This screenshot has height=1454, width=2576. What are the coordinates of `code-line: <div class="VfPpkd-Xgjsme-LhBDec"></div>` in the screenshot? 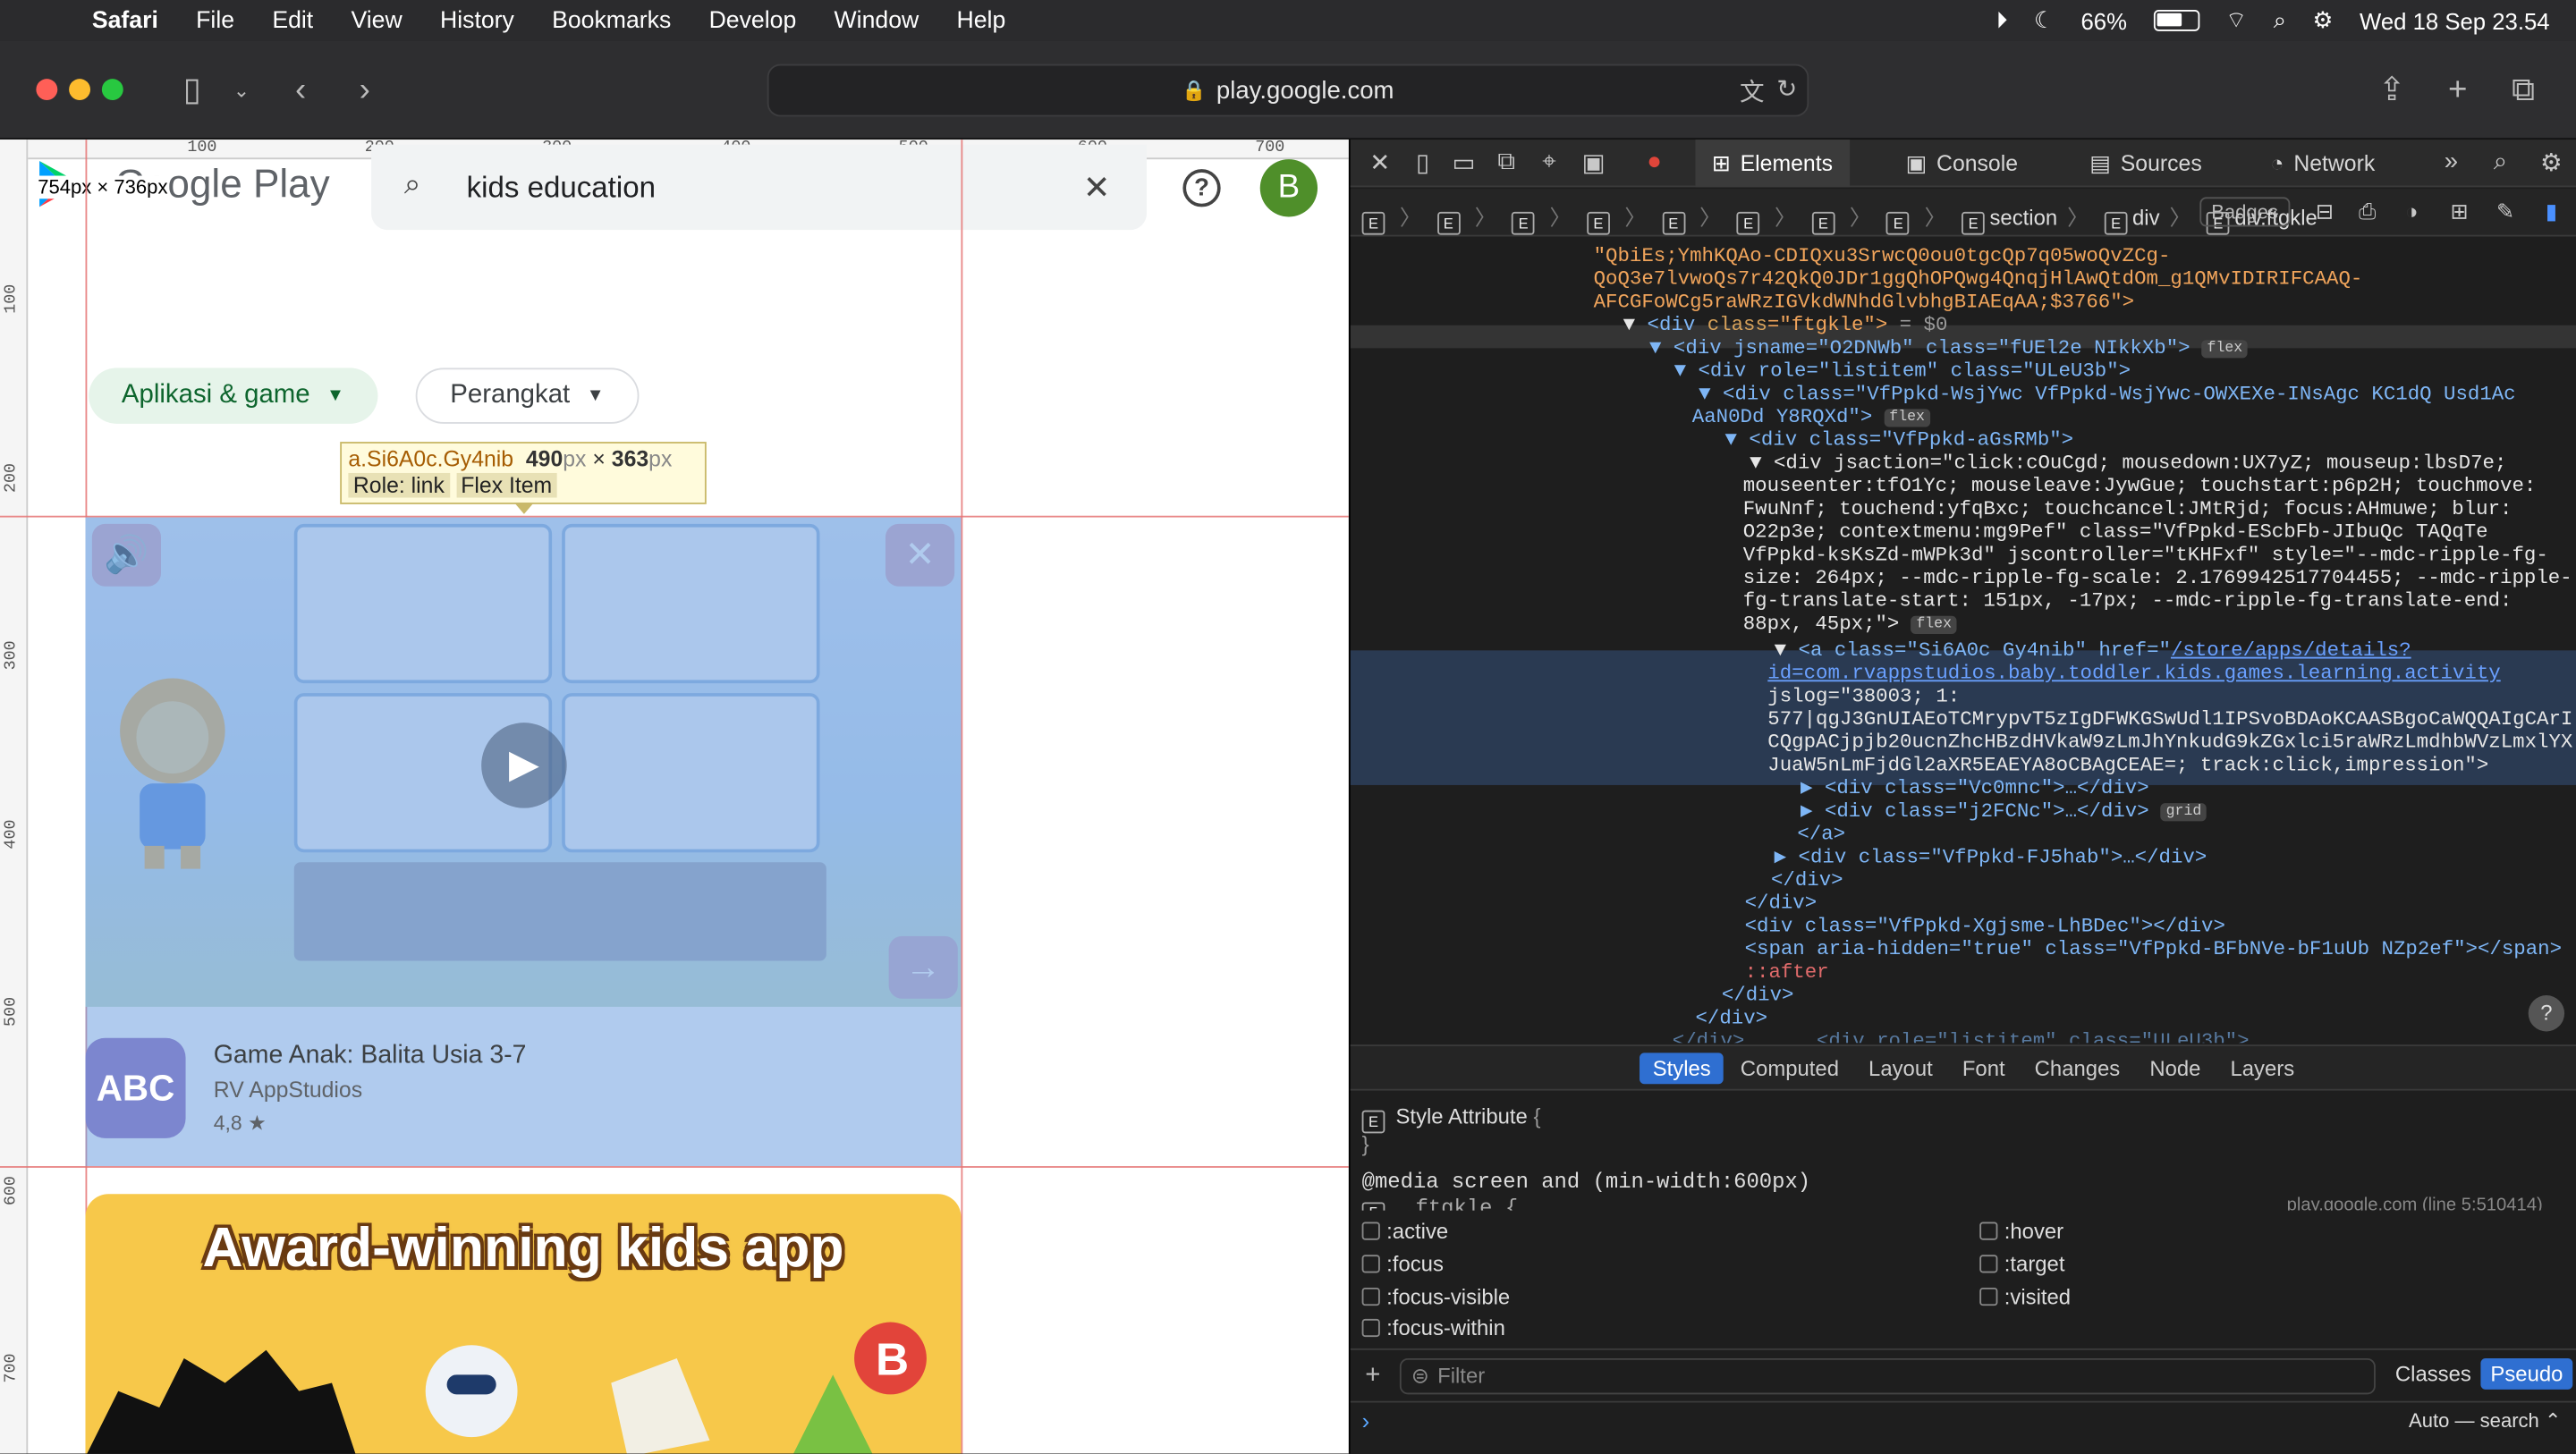 It's located at (1985, 927).